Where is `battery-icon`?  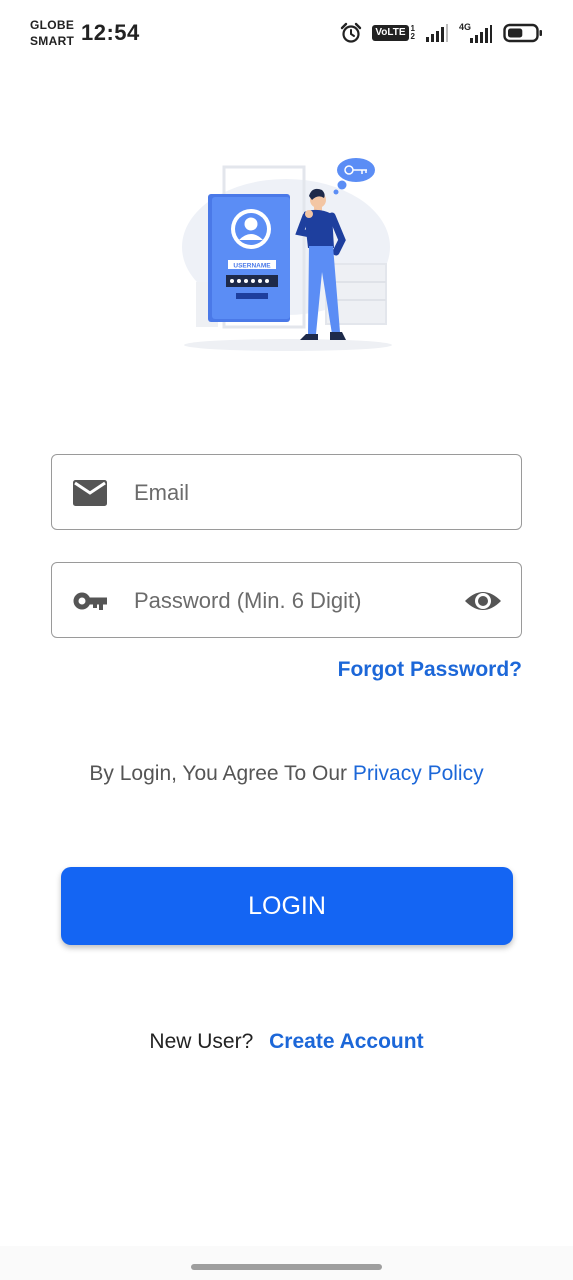
battery-icon is located at coordinates (522, 33).